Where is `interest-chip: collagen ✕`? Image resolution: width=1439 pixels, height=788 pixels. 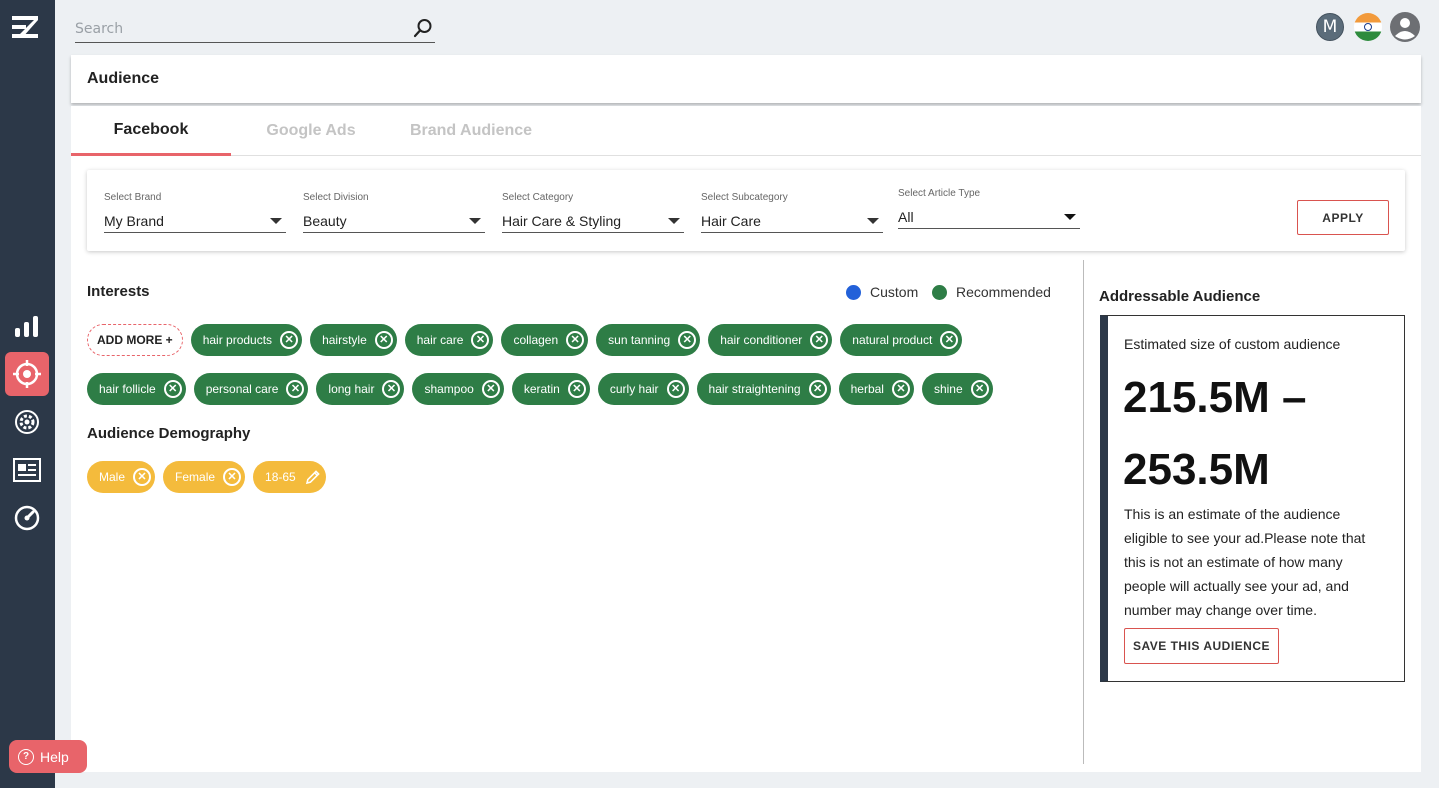
interest-chip: collagen ✕ is located at coordinates (545, 340).